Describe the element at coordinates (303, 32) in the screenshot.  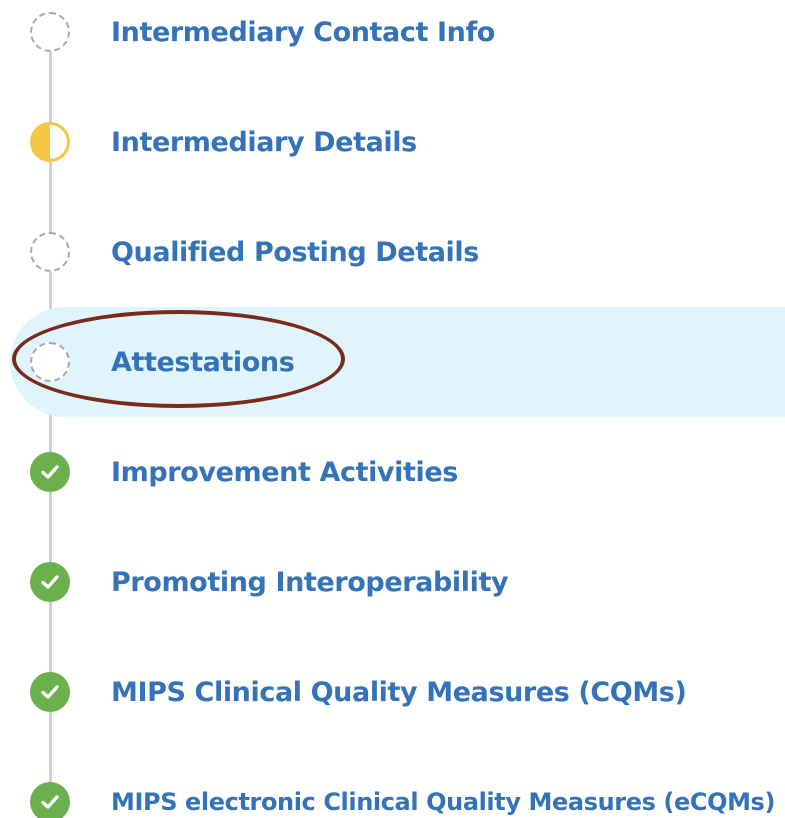
I see `step-label: Intermediary Contact Info` at that location.